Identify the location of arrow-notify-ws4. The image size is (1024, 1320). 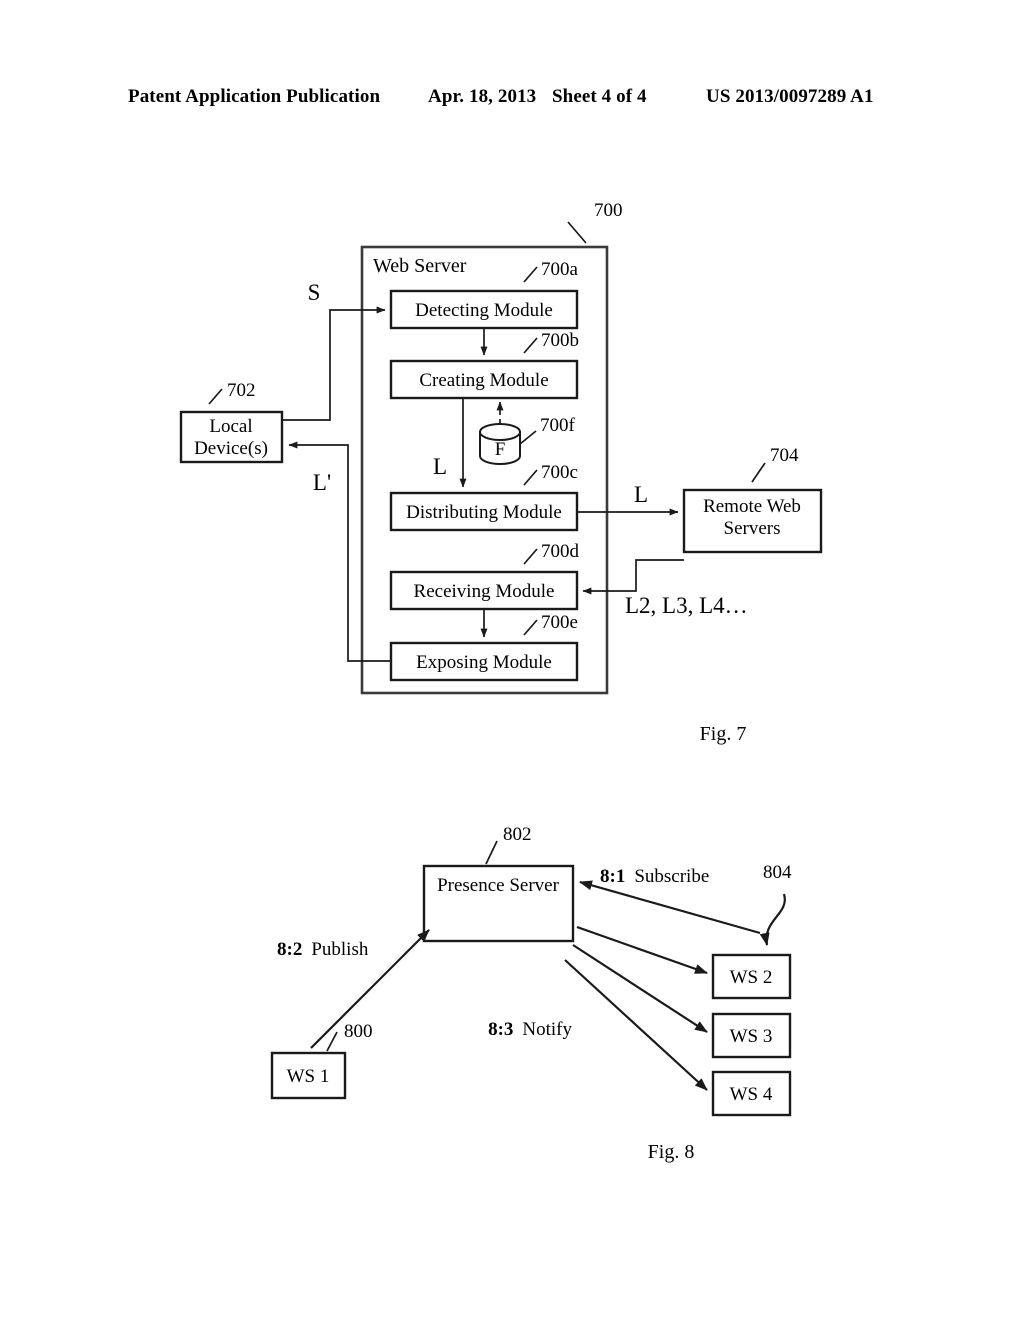
(636, 1025).